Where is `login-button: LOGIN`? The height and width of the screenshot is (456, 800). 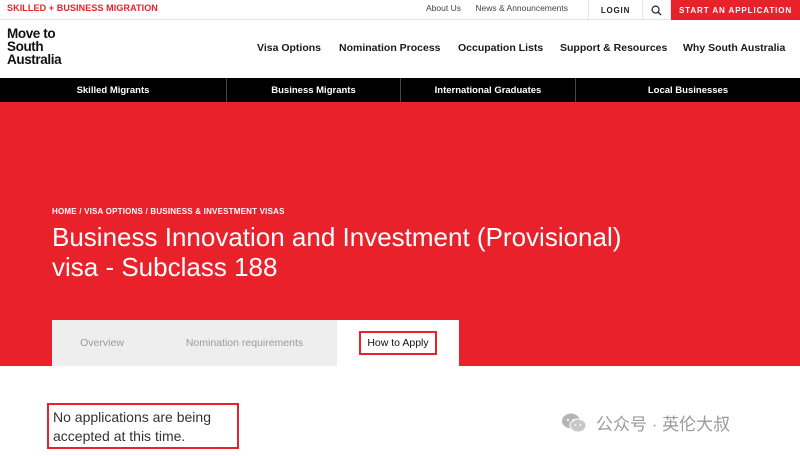 login-button: LOGIN is located at coordinates (615, 10).